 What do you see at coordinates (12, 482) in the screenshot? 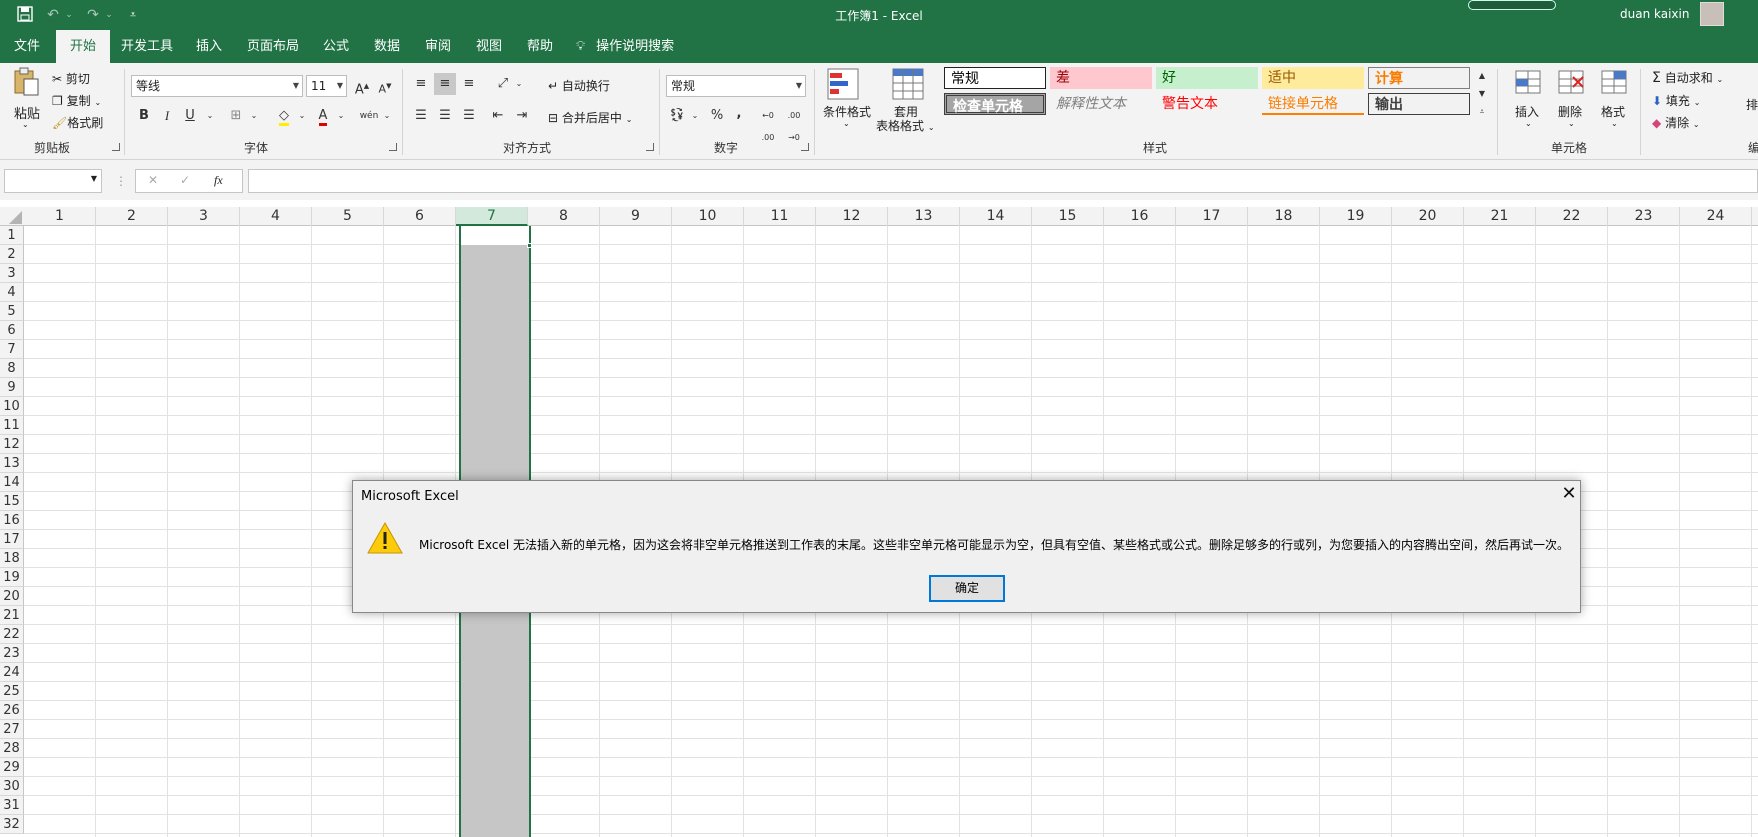
I see `row-header: 14` at bounding box center [12, 482].